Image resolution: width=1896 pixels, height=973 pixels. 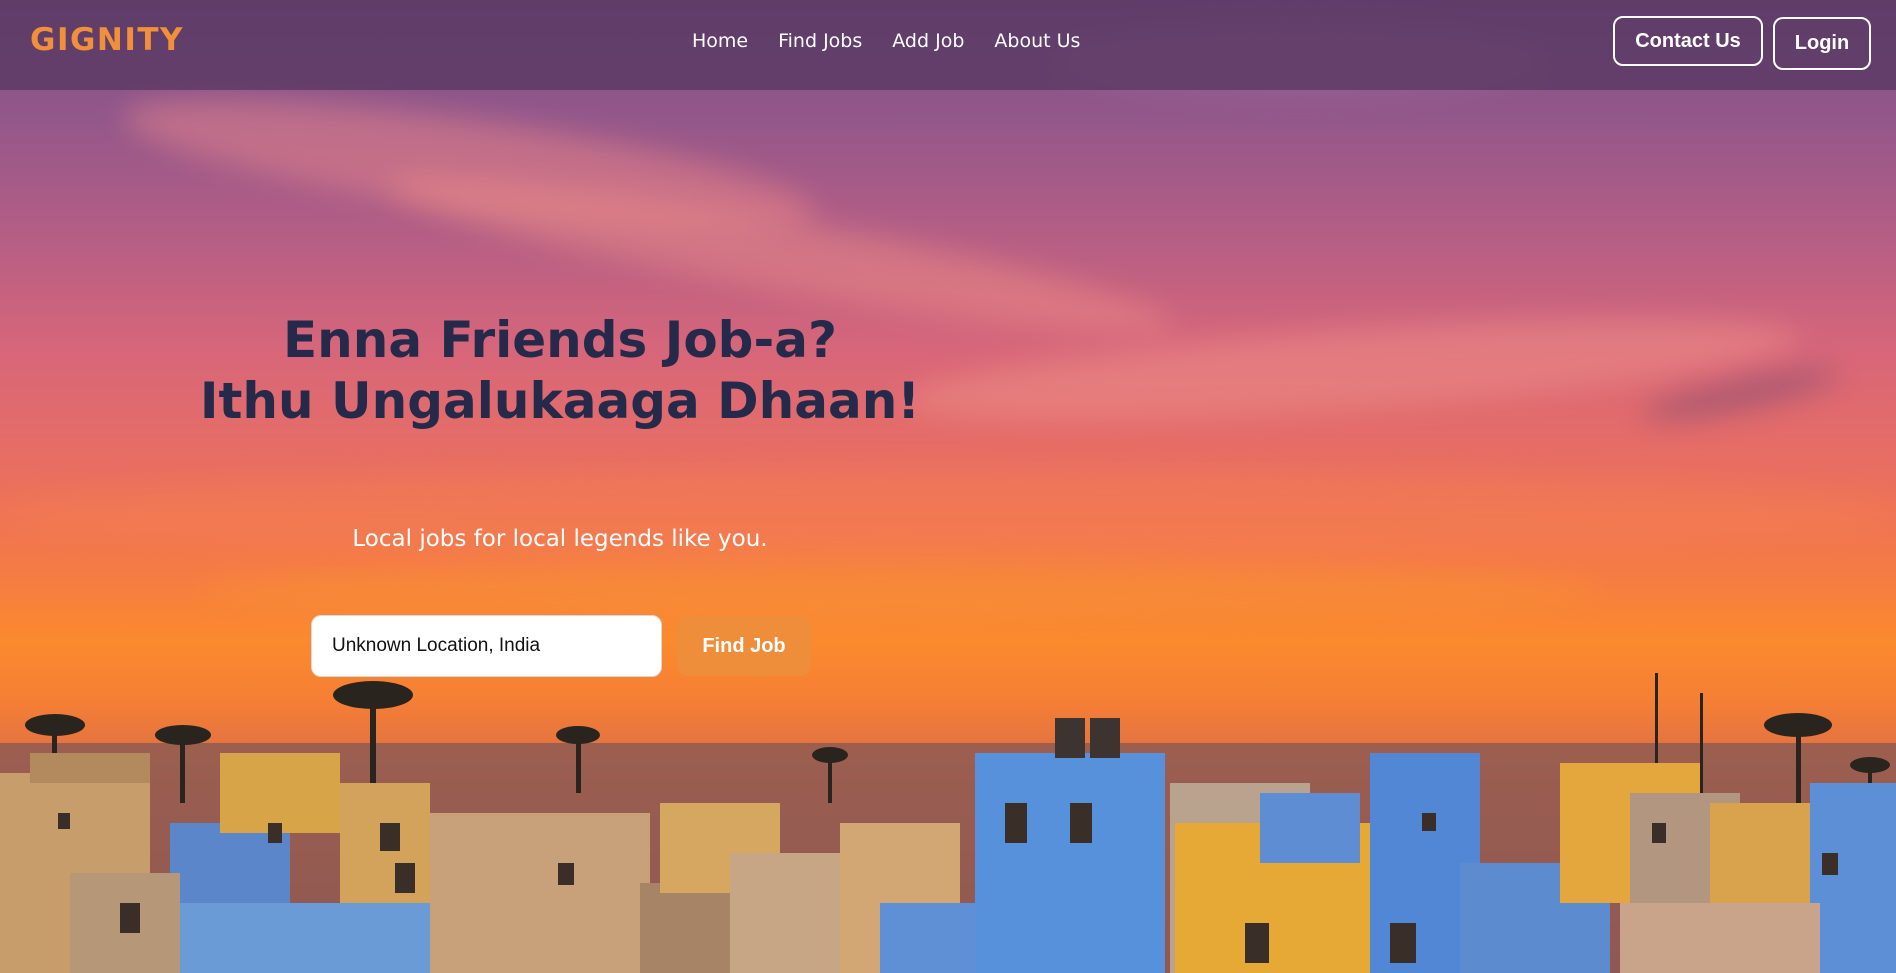 I want to click on hero-subtitle: Local jobs for local legends like you., so click(x=560, y=539).